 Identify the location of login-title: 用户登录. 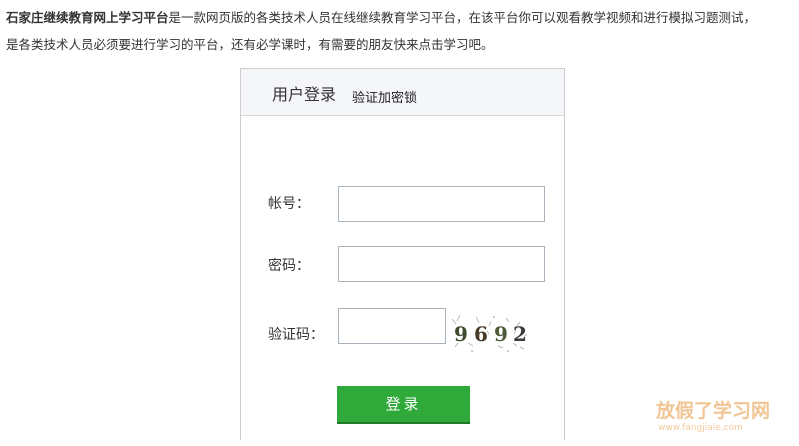
(304, 94).